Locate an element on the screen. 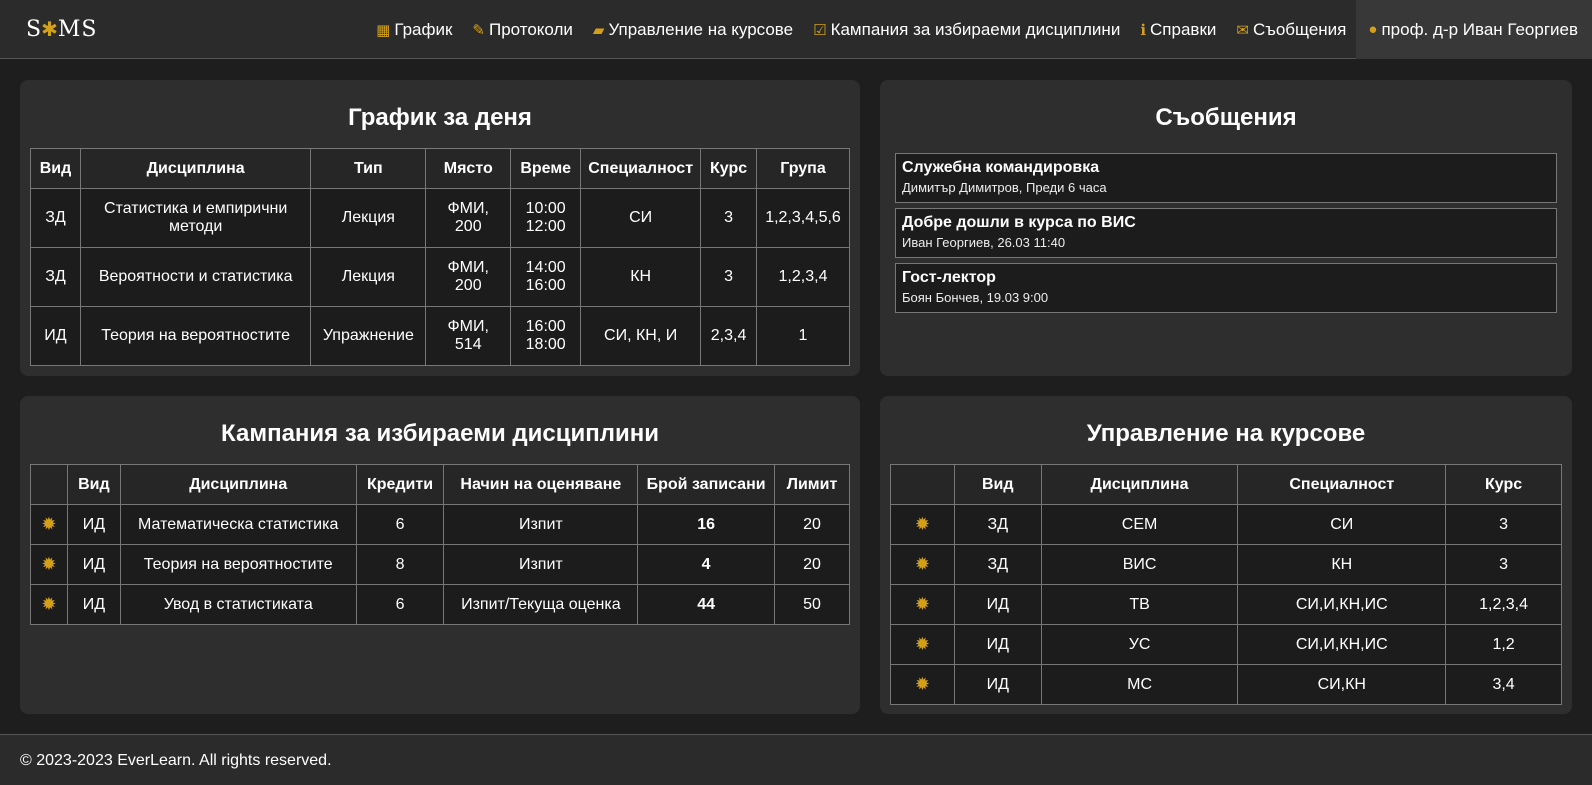 The image size is (1592, 785). cell-assessment: Изпит is located at coordinates (541, 524).